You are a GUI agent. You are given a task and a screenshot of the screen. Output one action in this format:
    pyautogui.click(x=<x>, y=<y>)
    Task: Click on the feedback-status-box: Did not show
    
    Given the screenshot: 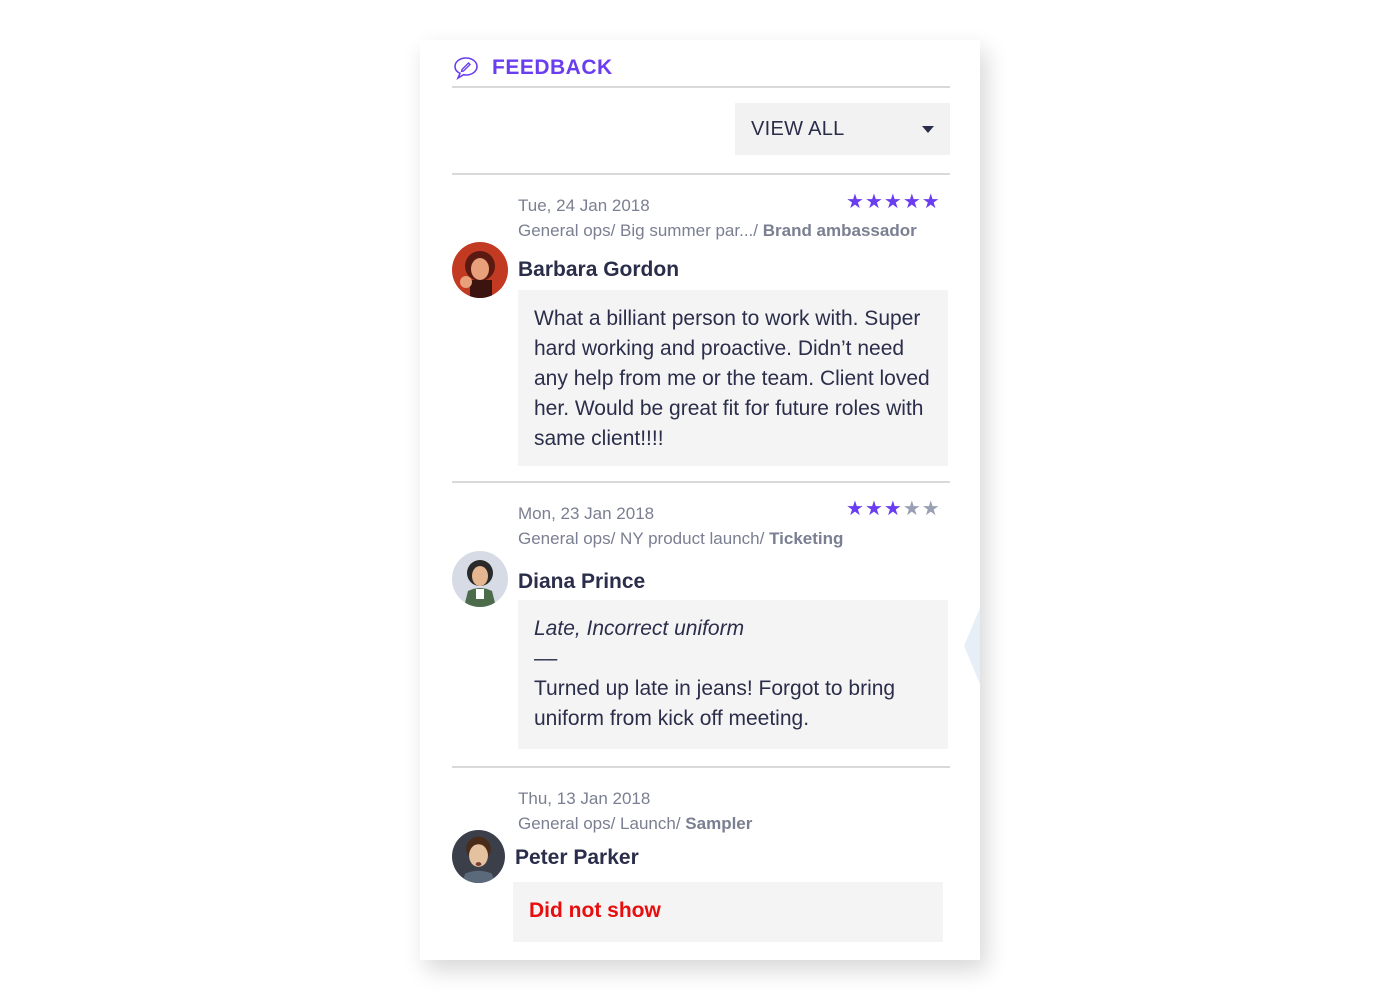 What is the action you would take?
    pyautogui.click(x=728, y=912)
    